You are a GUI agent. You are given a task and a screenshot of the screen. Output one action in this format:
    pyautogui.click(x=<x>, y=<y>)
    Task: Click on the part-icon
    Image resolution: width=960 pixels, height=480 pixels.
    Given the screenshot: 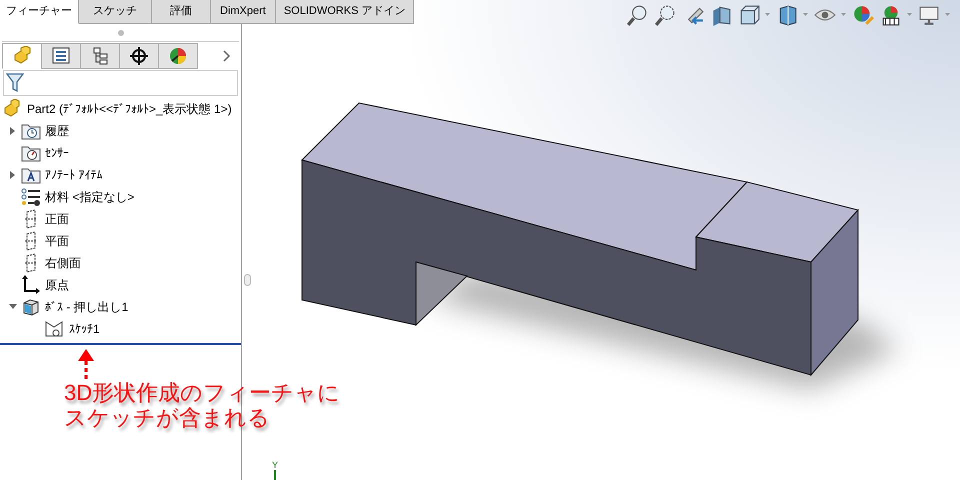 What is the action you would take?
    pyautogui.click(x=22, y=56)
    